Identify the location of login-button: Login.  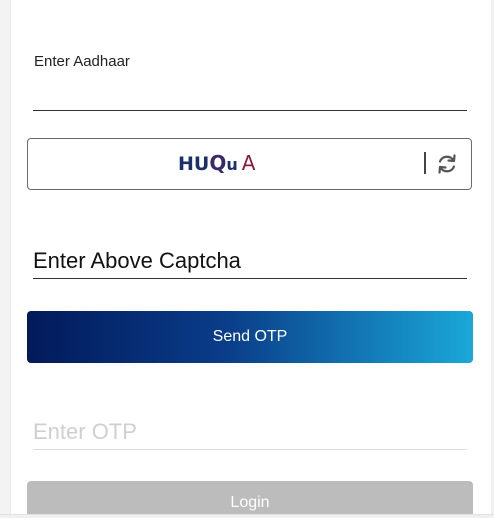
(250, 497).